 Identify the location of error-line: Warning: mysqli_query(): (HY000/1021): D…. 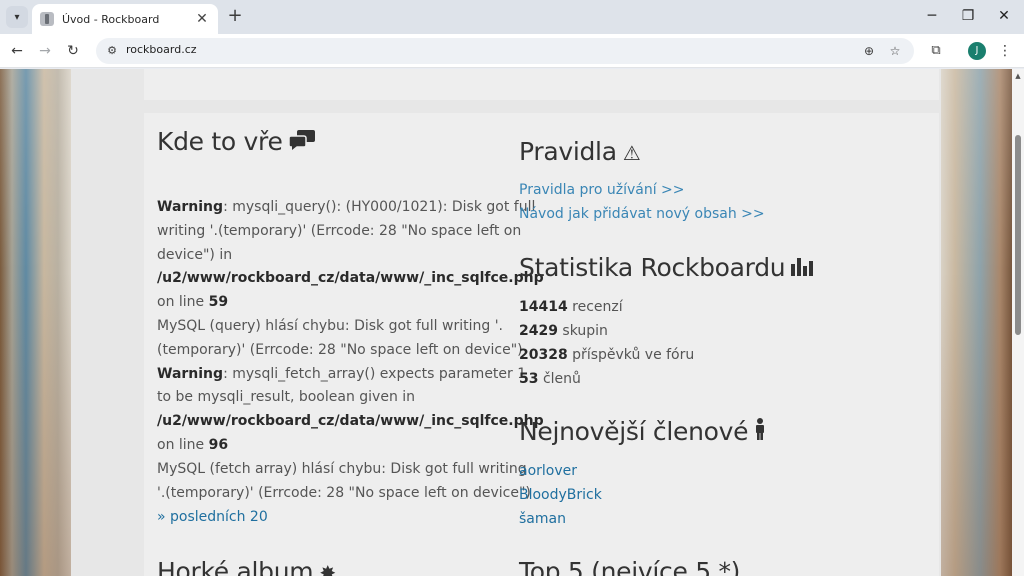
(346, 207).